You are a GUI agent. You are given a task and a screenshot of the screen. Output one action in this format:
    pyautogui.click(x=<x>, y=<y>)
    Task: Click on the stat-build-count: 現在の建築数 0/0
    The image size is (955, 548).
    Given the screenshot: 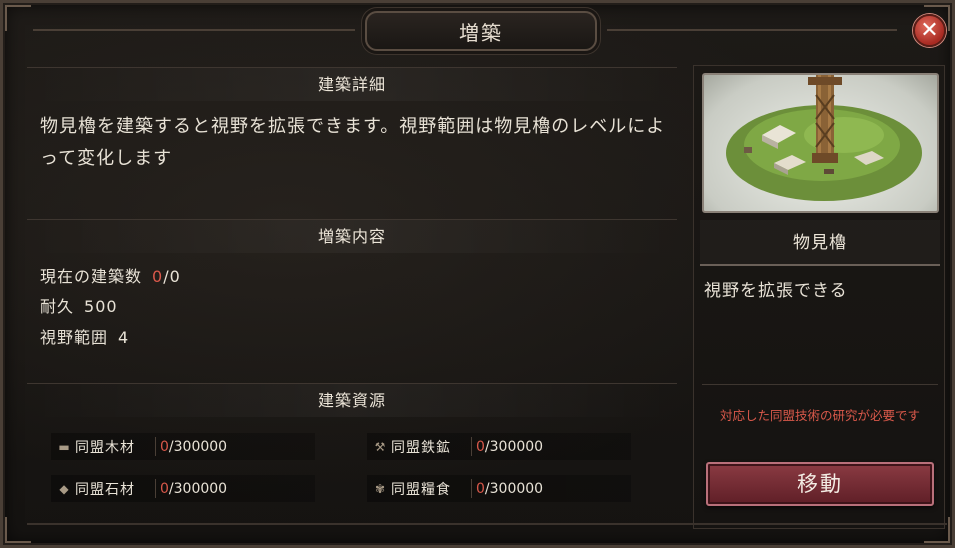 What is the action you would take?
    pyautogui.click(x=110, y=275)
    